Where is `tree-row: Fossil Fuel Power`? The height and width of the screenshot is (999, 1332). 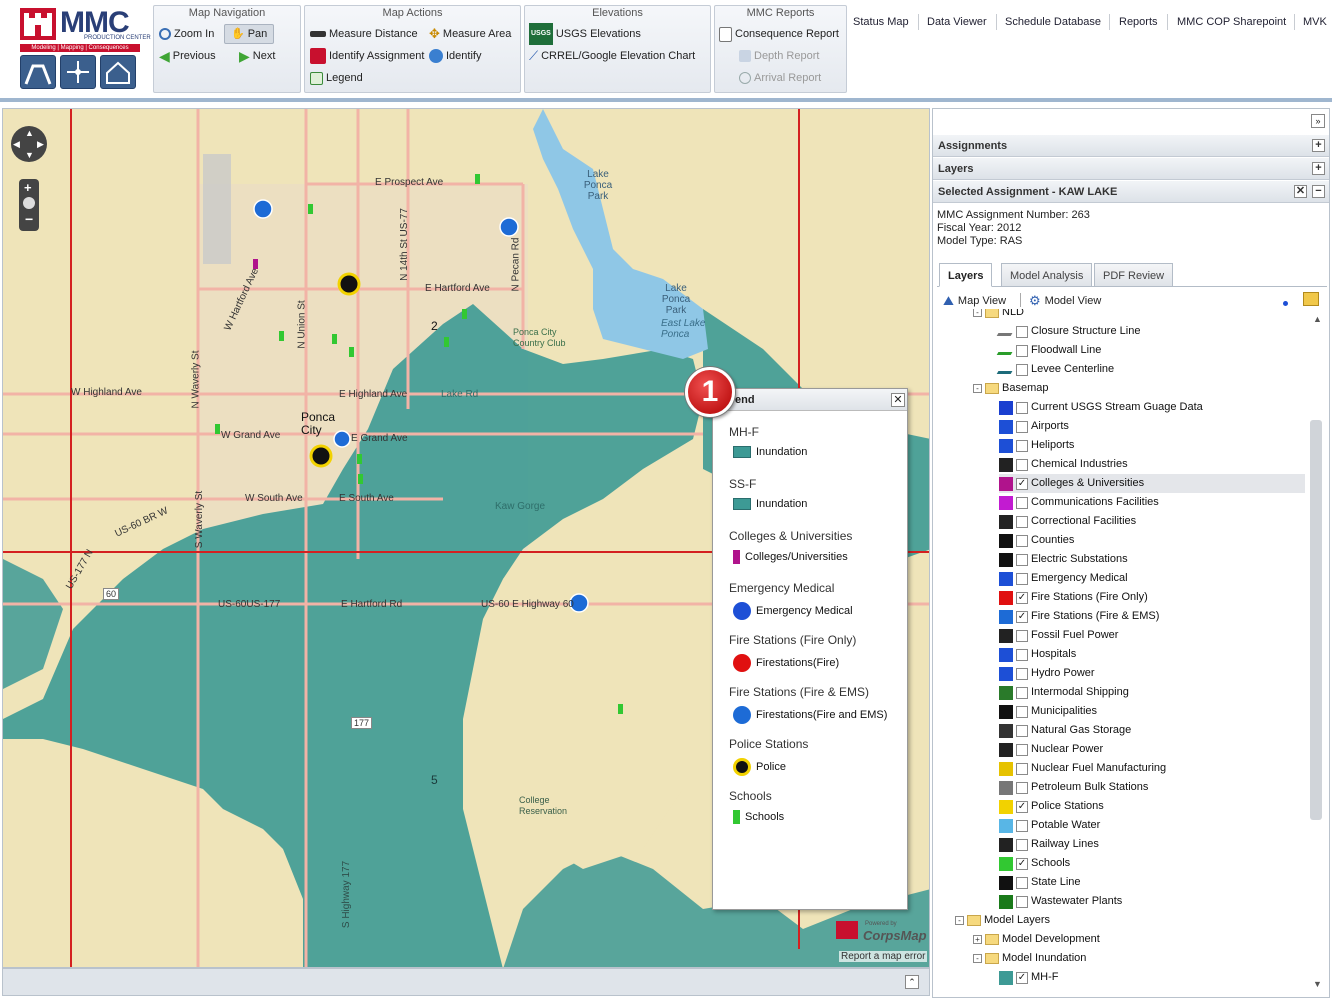 tree-row: Fossil Fuel Power is located at coordinates (1058, 635).